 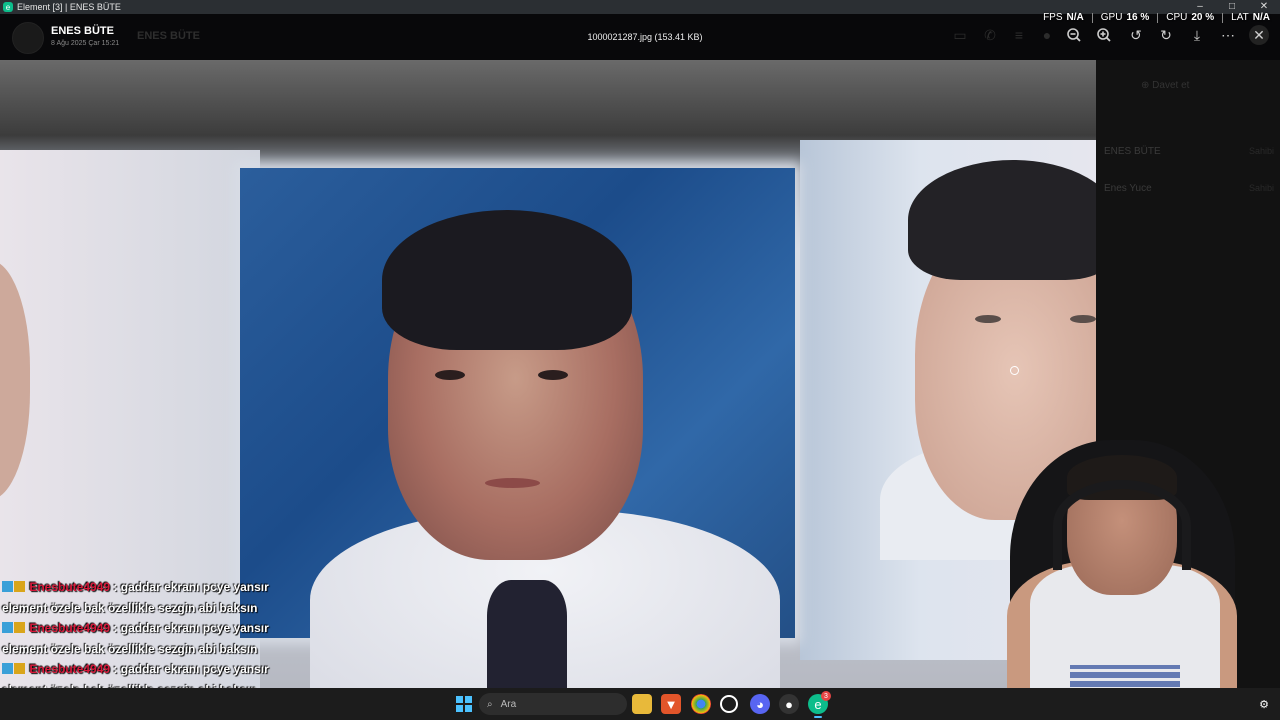 I want to click on file-name: 1000021287.jpg (153.41 KB), so click(x=645, y=37).